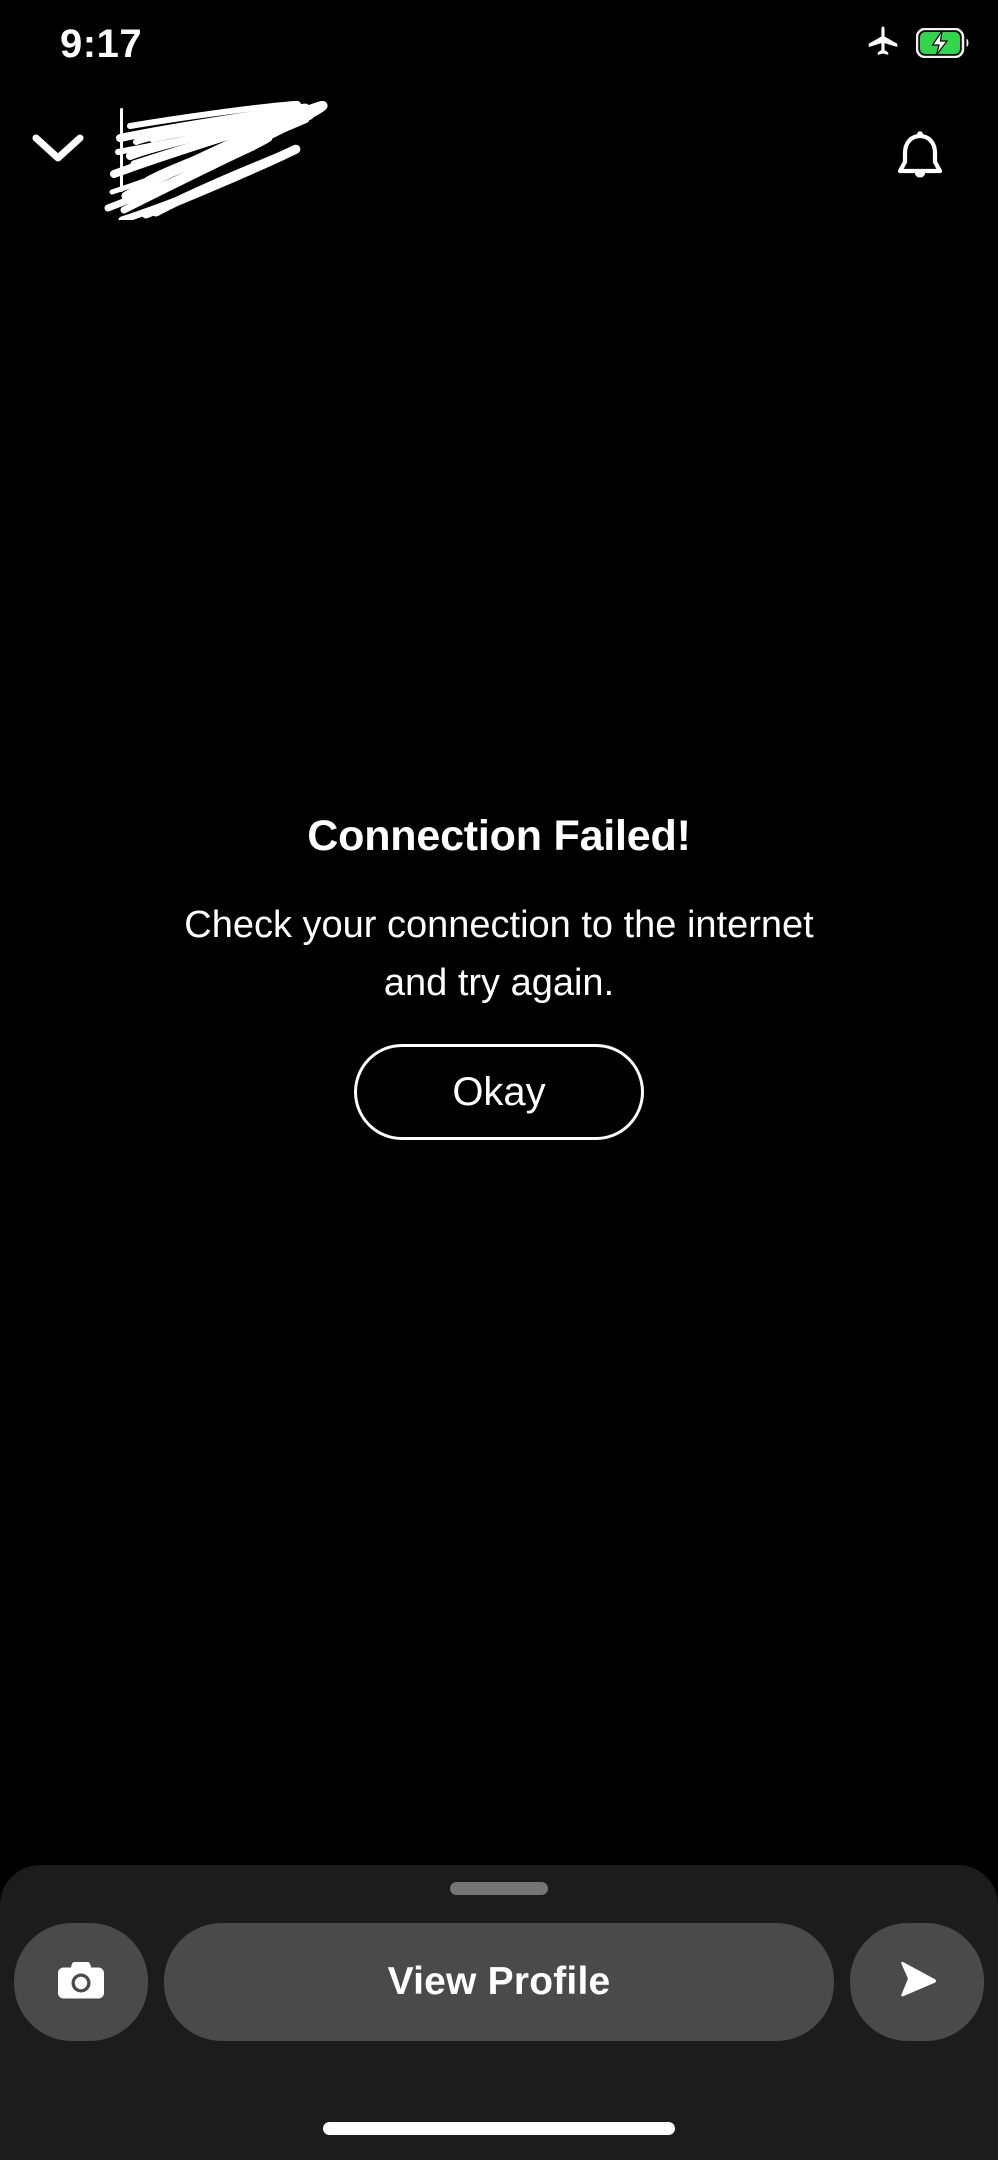 This screenshot has width=998, height=2160. I want to click on send-arrow-icon, so click(917, 1982).